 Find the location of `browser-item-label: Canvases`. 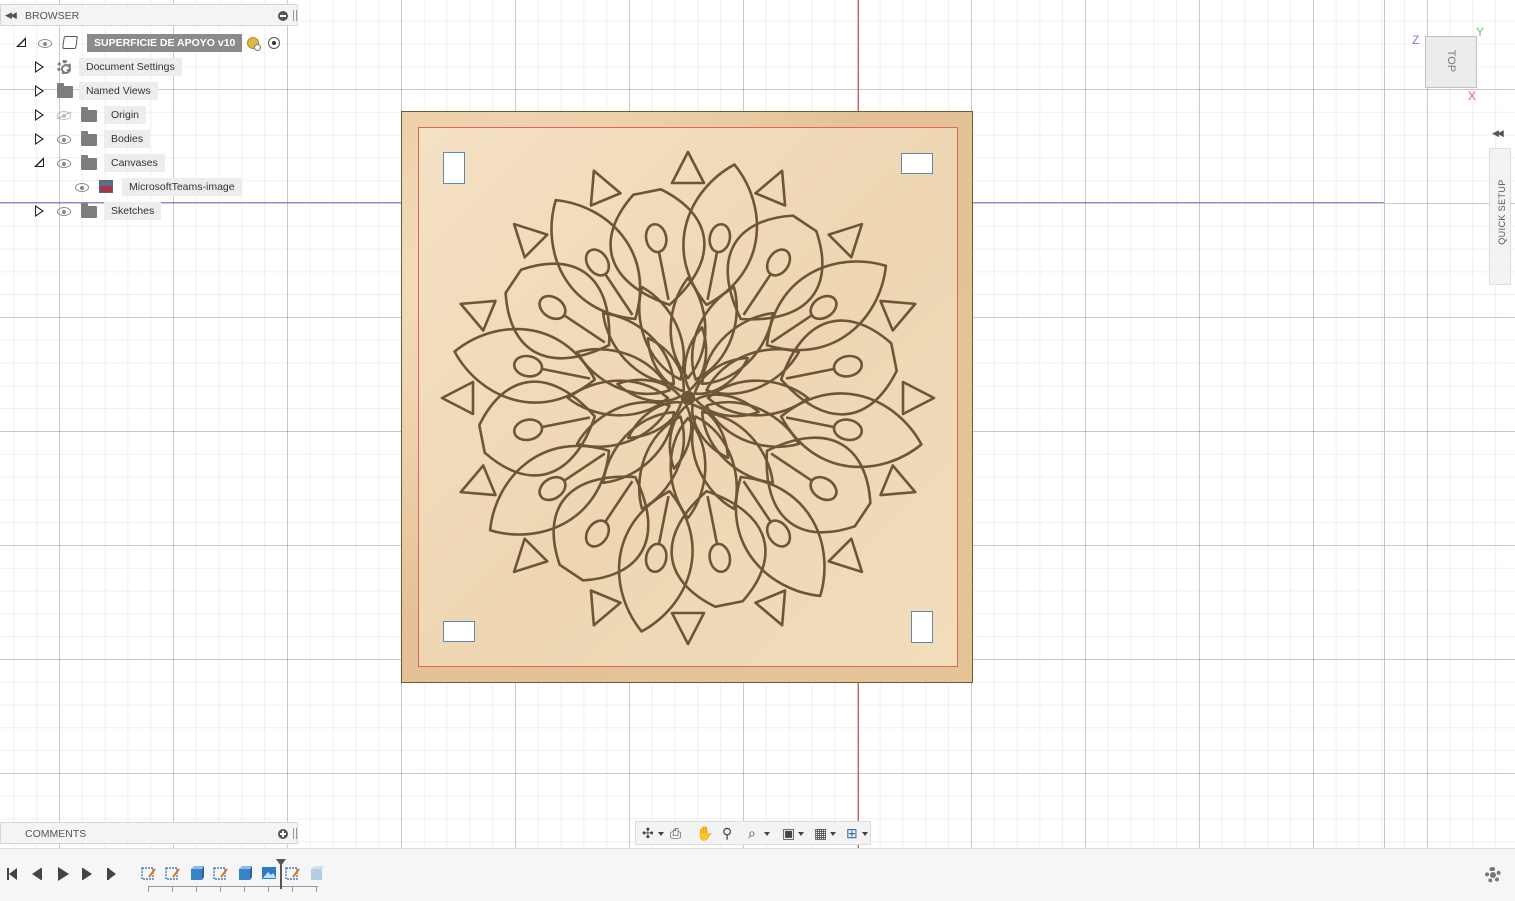

browser-item-label: Canvases is located at coordinates (134, 163).